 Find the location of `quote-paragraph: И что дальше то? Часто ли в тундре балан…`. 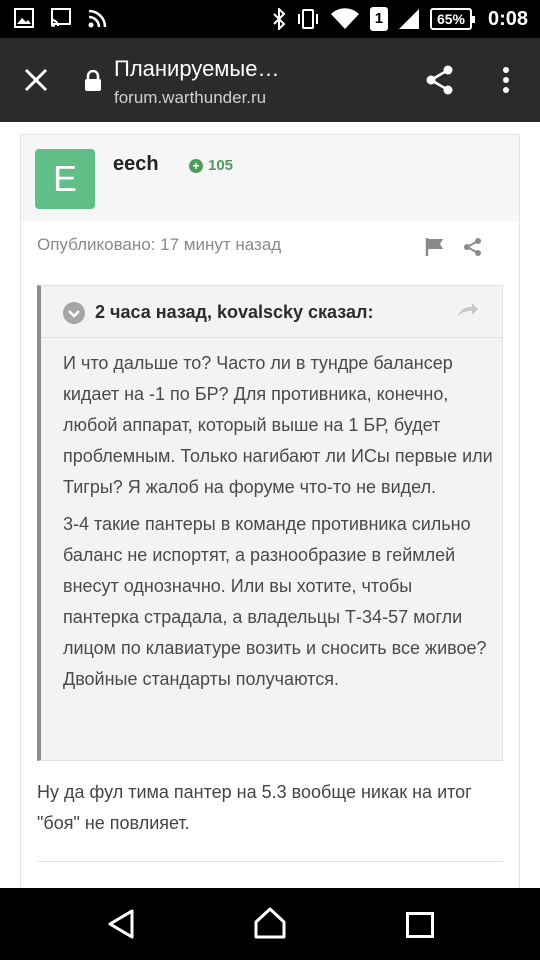

quote-paragraph: И что дальше то? Часто ли в тундре балан… is located at coordinates (278, 425).